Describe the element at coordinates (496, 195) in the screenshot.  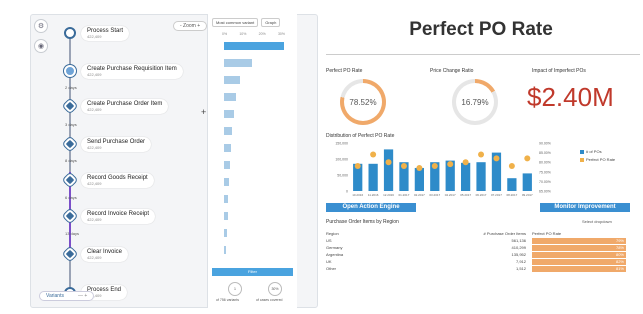
I see `x-tick-label: 07.2017` at that location.